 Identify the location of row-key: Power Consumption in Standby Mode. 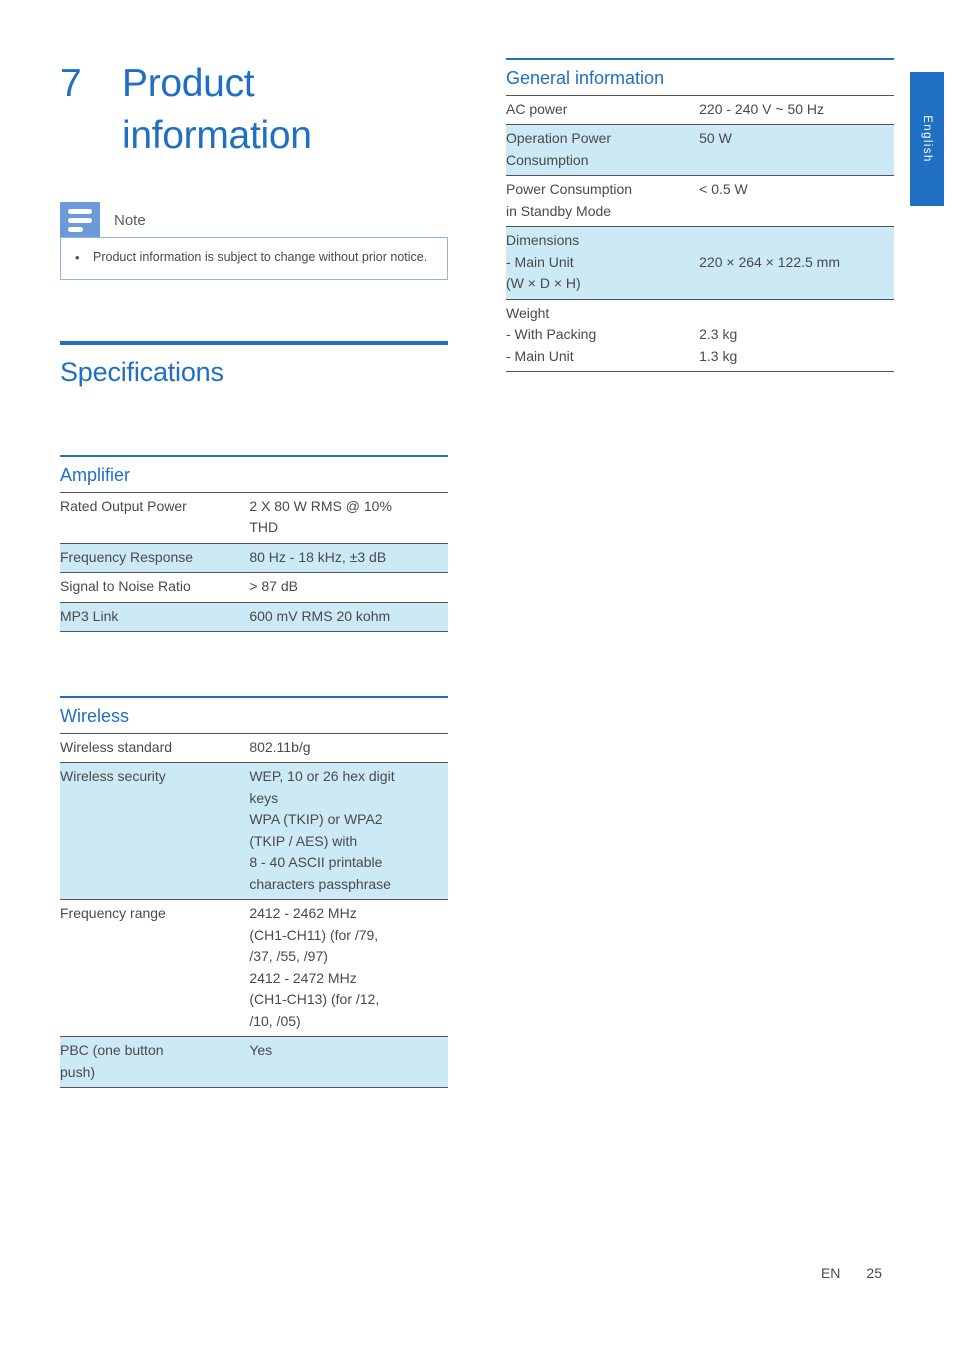
(603, 201).